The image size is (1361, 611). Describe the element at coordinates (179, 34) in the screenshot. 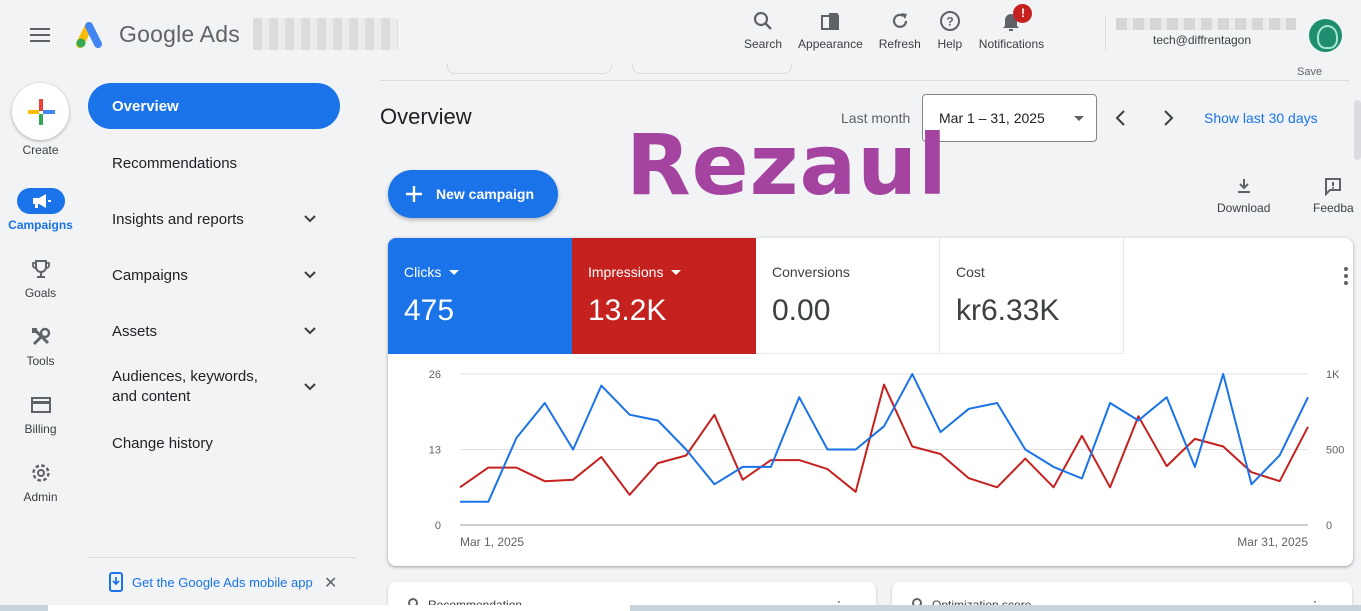

I see `product-name: Google Ads` at that location.